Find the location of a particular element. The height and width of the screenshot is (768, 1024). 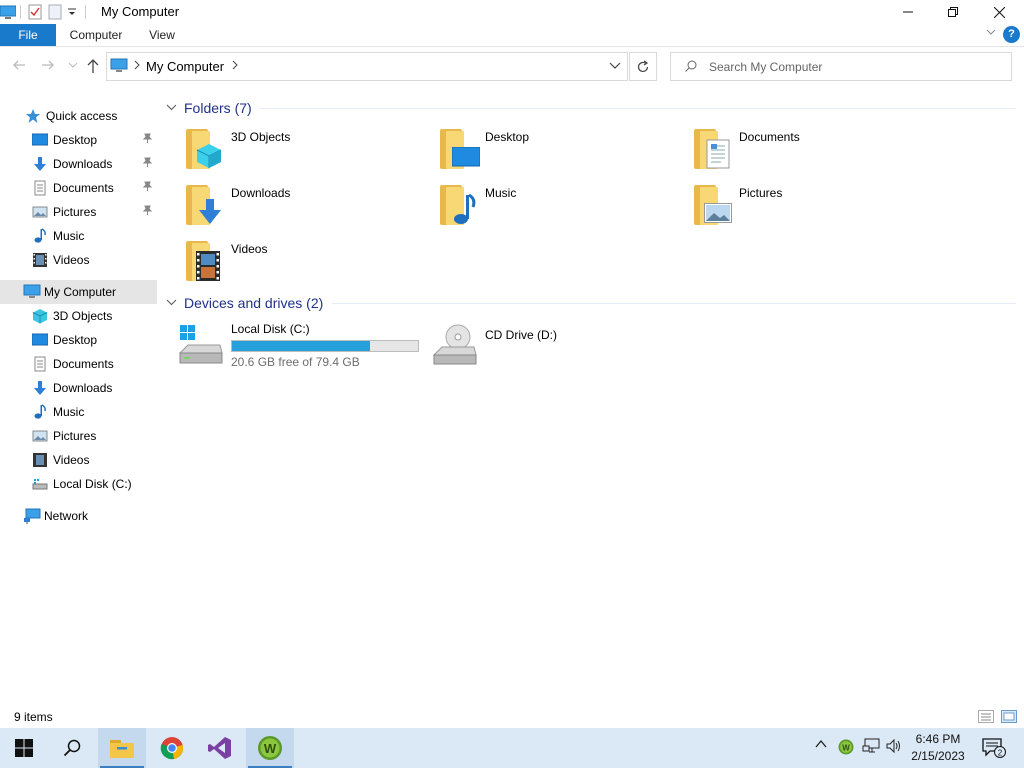

minimize-button is located at coordinates (908, 12).